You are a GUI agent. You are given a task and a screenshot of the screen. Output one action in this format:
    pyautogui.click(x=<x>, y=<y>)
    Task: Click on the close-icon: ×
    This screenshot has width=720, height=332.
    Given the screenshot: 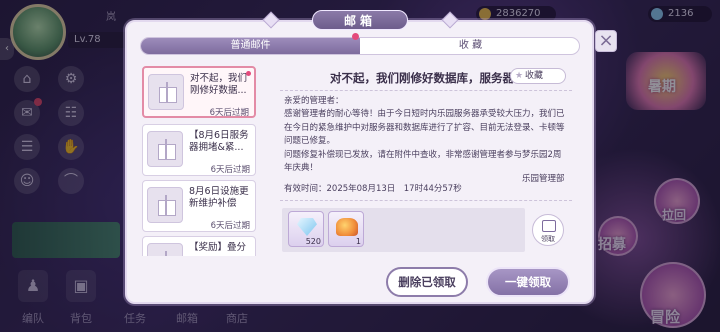 What is the action you would take?
    pyautogui.click(x=606, y=41)
    